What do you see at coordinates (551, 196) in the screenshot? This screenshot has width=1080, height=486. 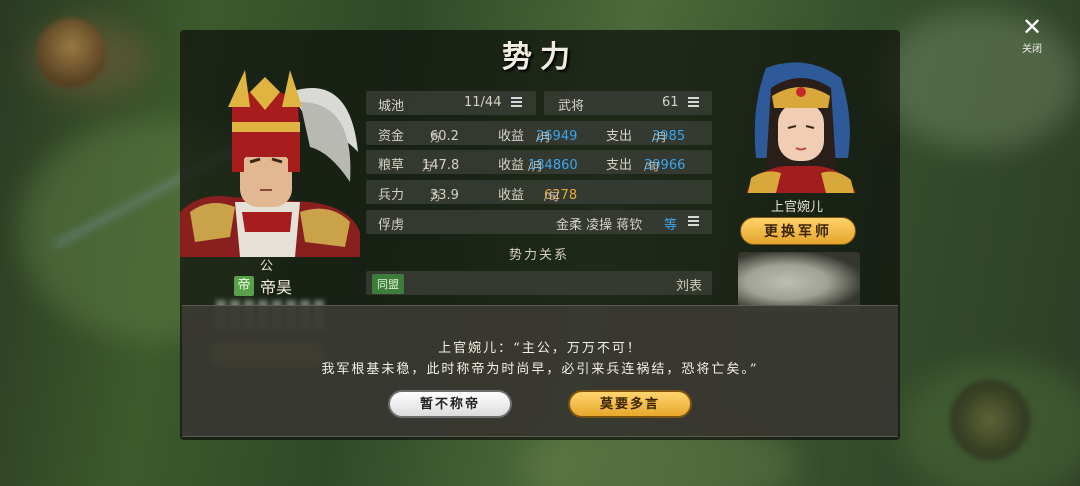 I see `troops-income-unit: /旬` at bounding box center [551, 196].